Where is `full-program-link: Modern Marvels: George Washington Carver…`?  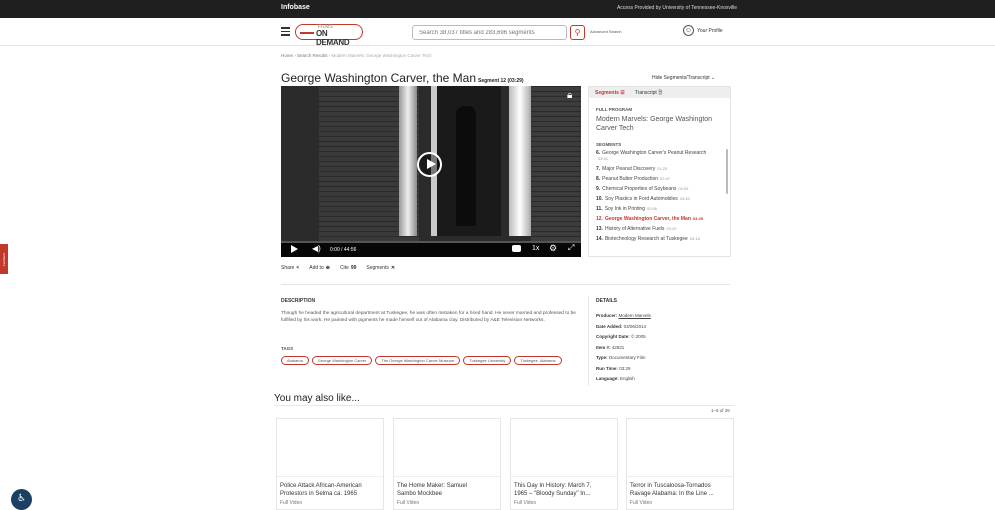
full-program-link: Modern Marvels: George Washington Carver… is located at coordinates (659, 124).